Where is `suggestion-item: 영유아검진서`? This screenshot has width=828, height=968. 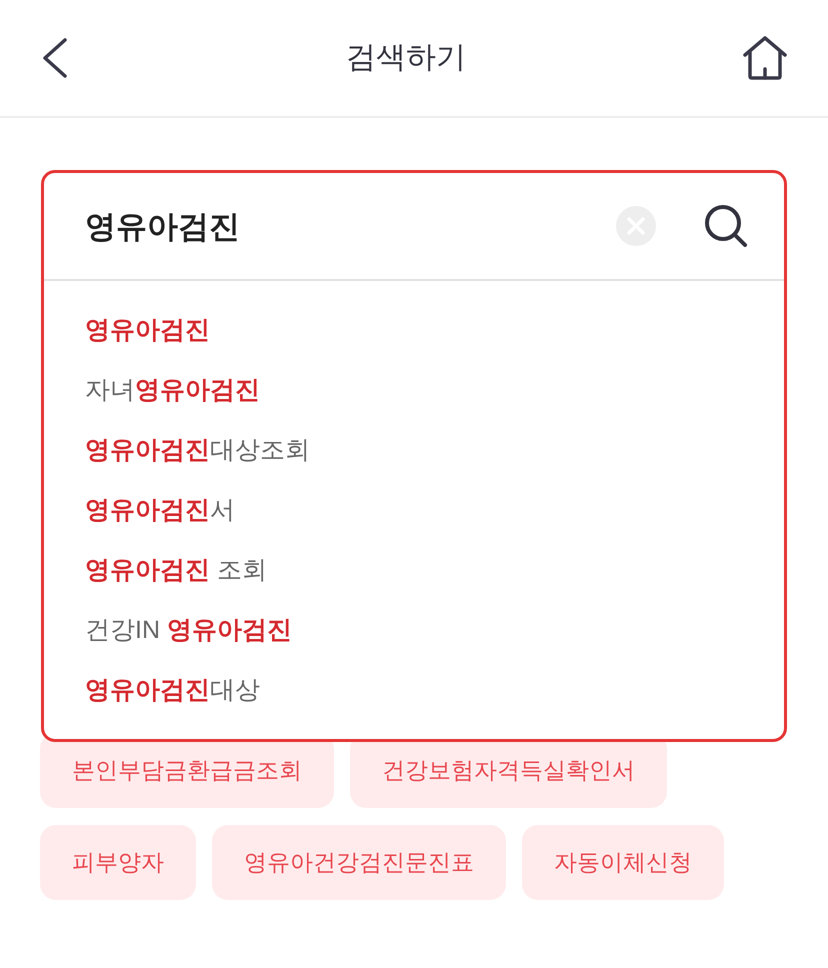
suggestion-item: 영유아검진서 is located at coordinates (160, 510).